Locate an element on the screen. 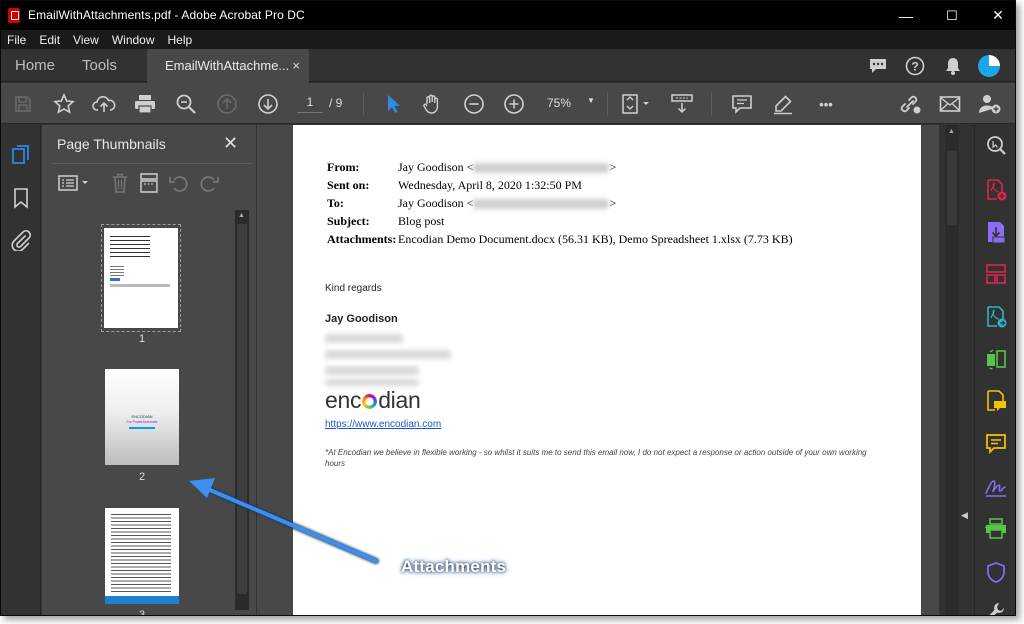  fill-sign-icon is located at coordinates (996, 487).